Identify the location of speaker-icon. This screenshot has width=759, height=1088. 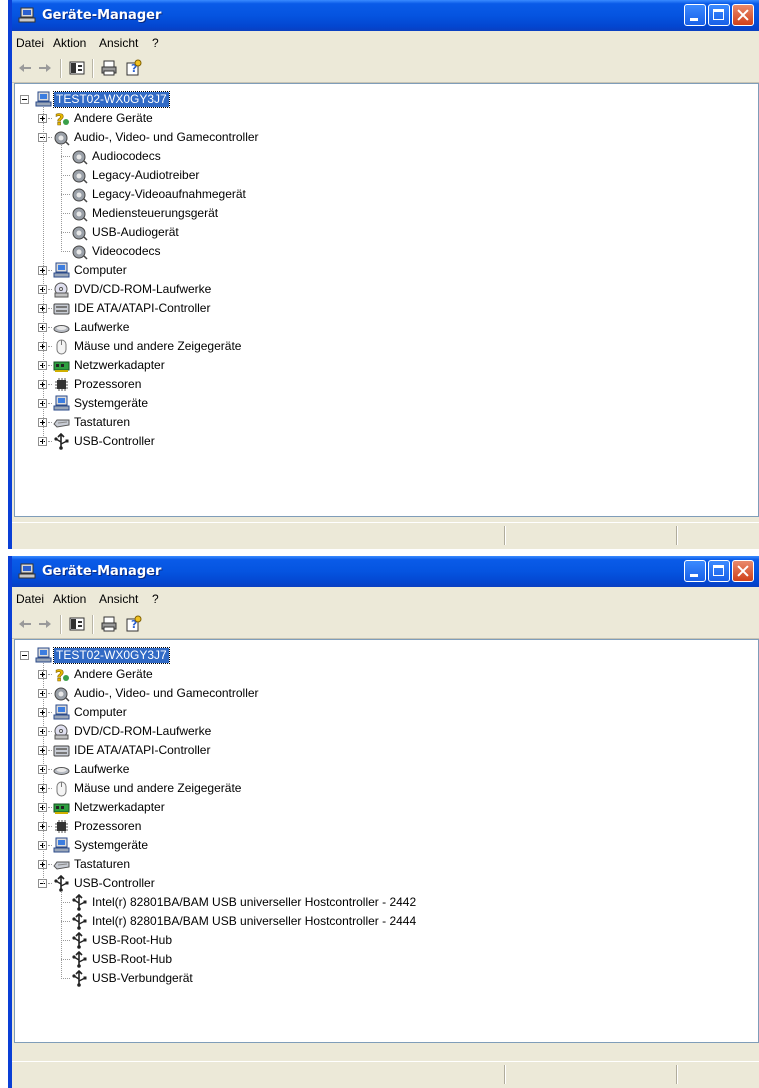
(80, 214).